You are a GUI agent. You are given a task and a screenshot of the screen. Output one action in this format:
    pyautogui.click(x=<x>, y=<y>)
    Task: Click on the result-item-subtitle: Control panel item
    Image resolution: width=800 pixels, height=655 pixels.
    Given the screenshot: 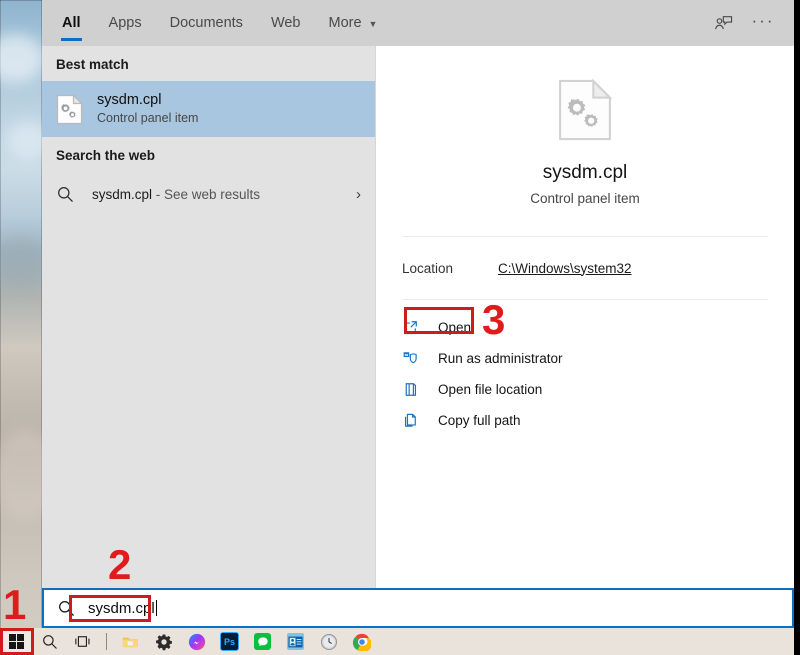 What is the action you would take?
    pyautogui.click(x=148, y=118)
    